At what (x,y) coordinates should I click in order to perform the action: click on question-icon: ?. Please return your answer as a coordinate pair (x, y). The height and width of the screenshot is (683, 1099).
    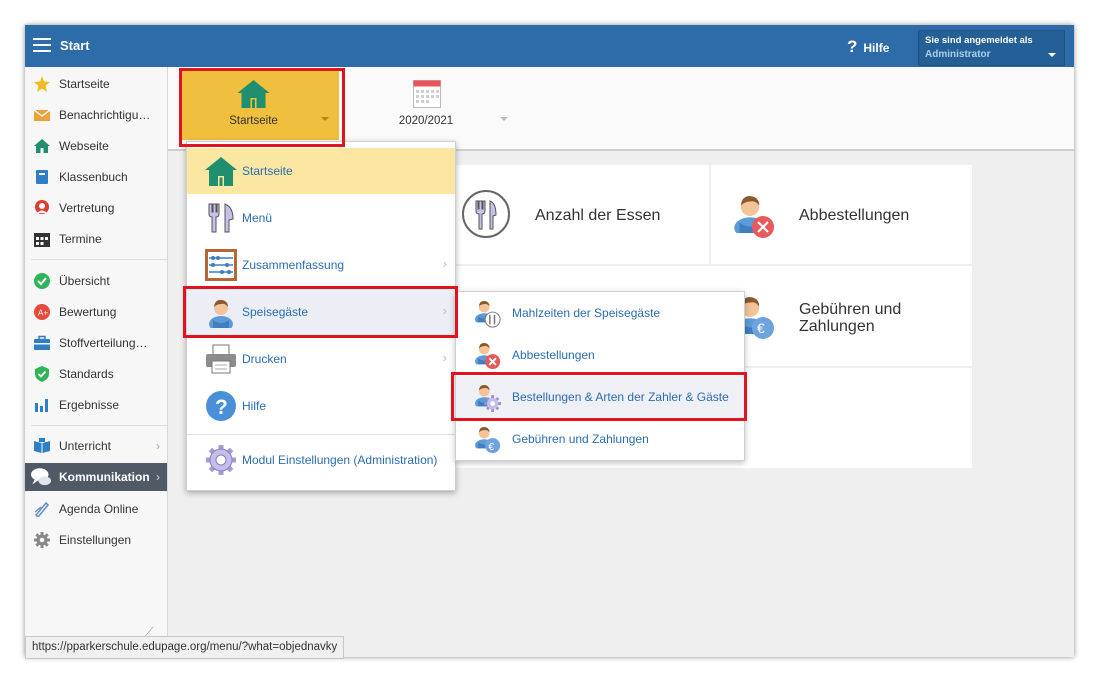
    Looking at the image, I should click on (852, 46).